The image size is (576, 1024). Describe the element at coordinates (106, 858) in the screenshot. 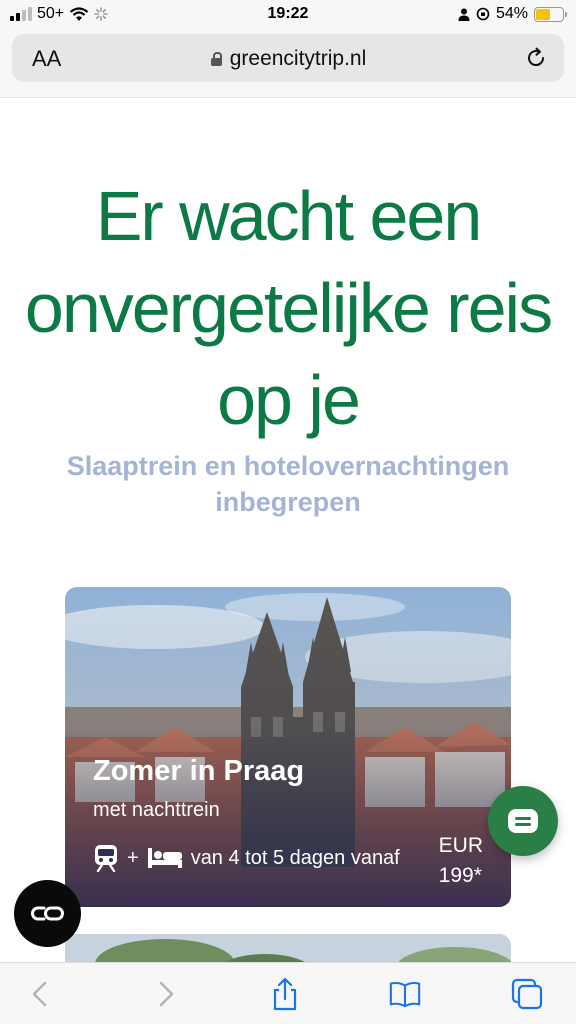

I see `train-icon` at that location.